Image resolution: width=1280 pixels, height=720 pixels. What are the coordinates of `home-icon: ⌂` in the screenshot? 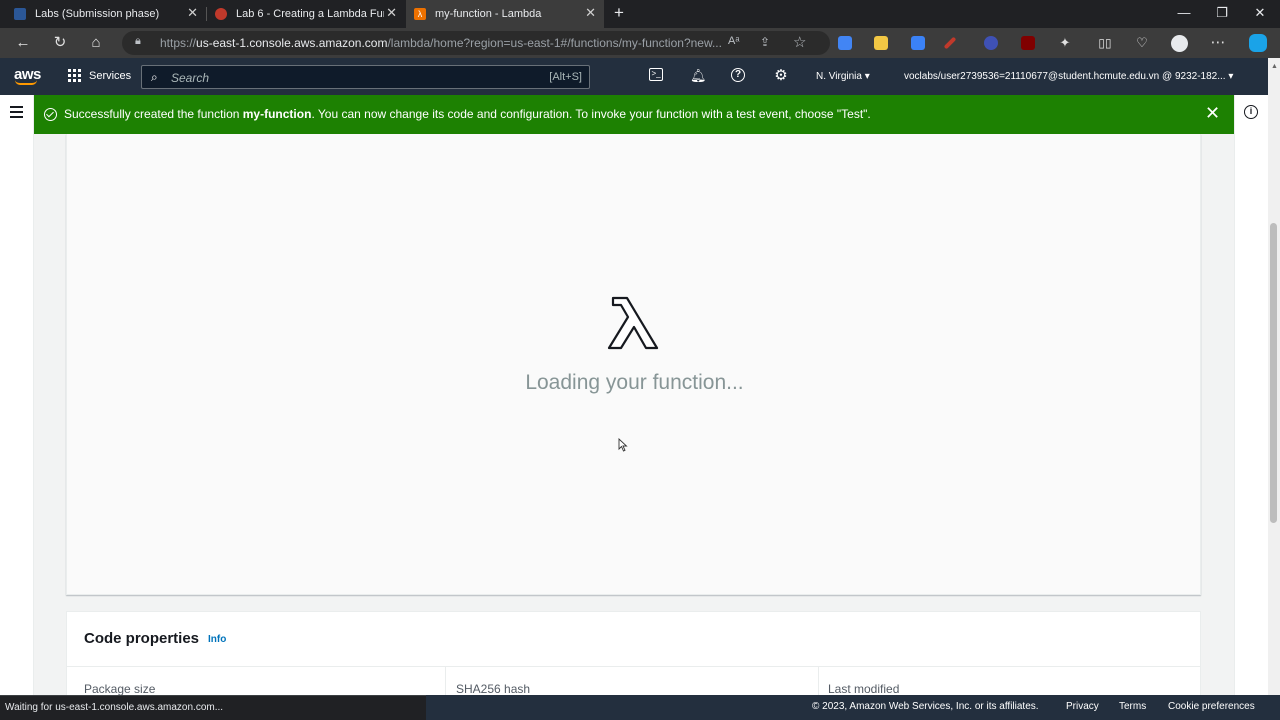 It's located at (96, 43).